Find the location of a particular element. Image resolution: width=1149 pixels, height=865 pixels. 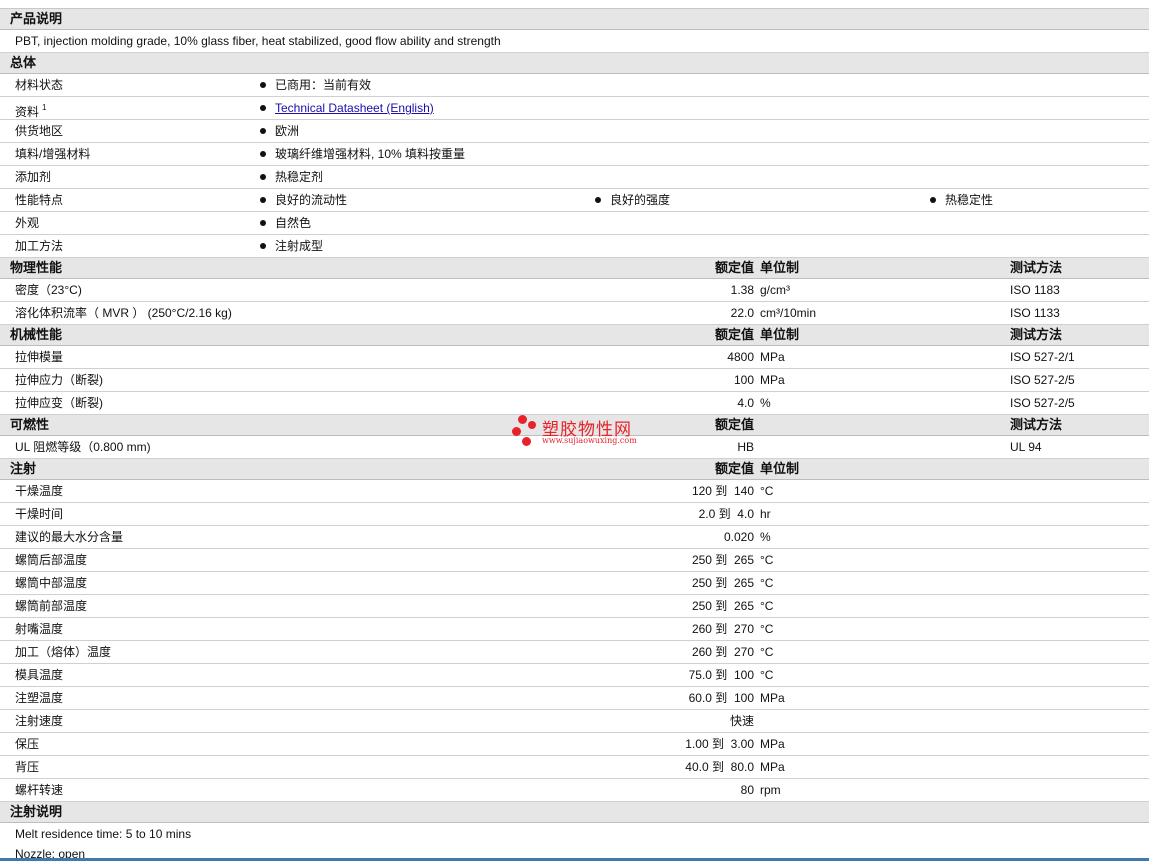

header-unit: 单位制 is located at coordinates (780, 267).